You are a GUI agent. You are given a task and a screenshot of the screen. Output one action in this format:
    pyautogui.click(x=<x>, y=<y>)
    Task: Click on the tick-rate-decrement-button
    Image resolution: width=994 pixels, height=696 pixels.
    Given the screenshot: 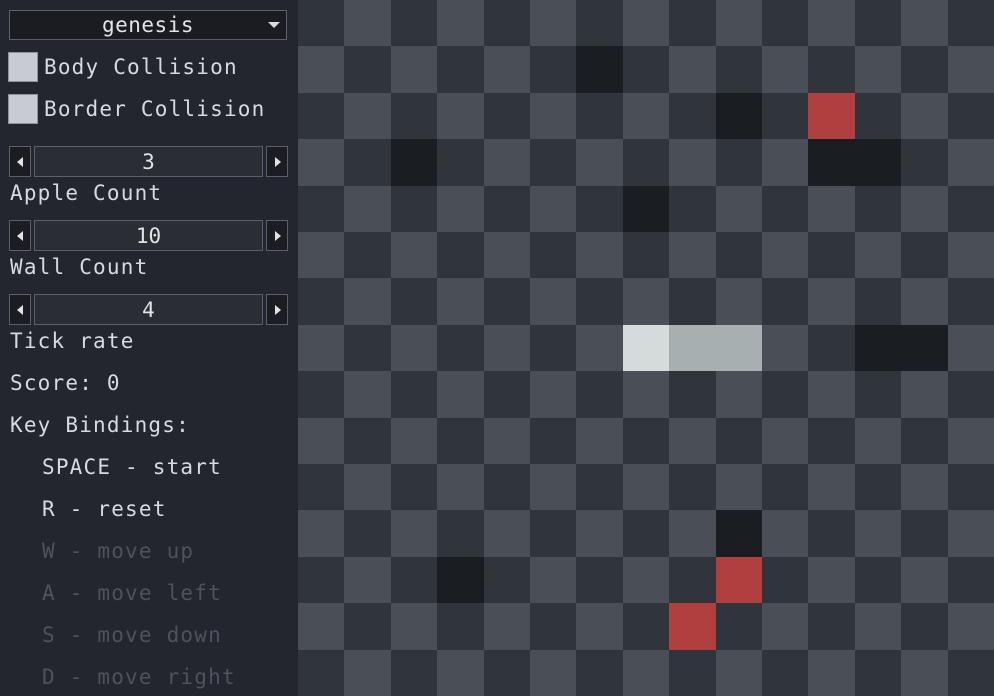 What is the action you would take?
    pyautogui.click(x=20, y=309)
    